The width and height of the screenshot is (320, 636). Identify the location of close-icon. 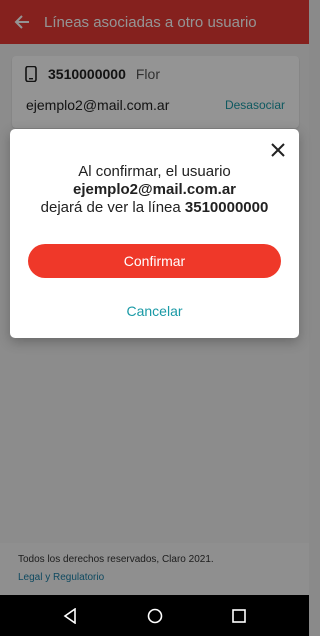
(278, 150).